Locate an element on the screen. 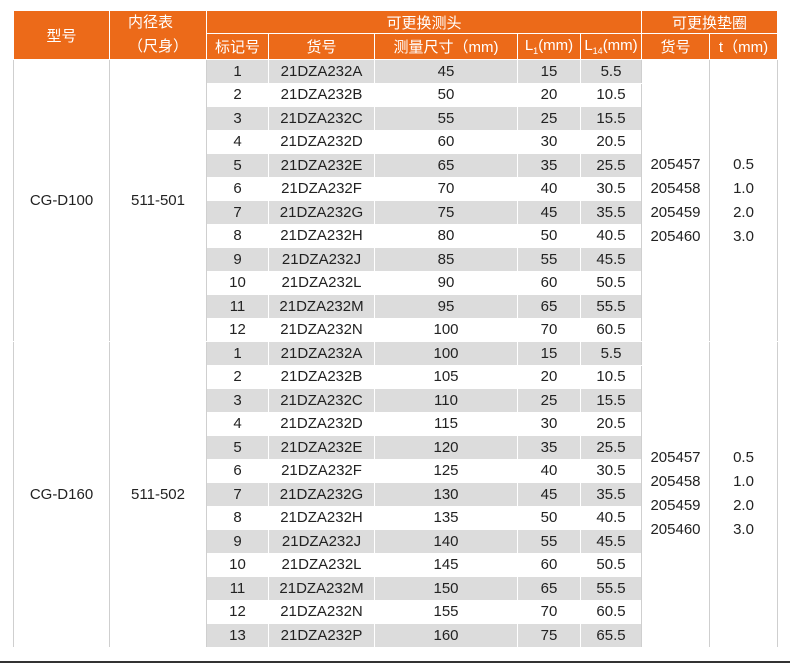  l1-cell: 40 is located at coordinates (549, 470).